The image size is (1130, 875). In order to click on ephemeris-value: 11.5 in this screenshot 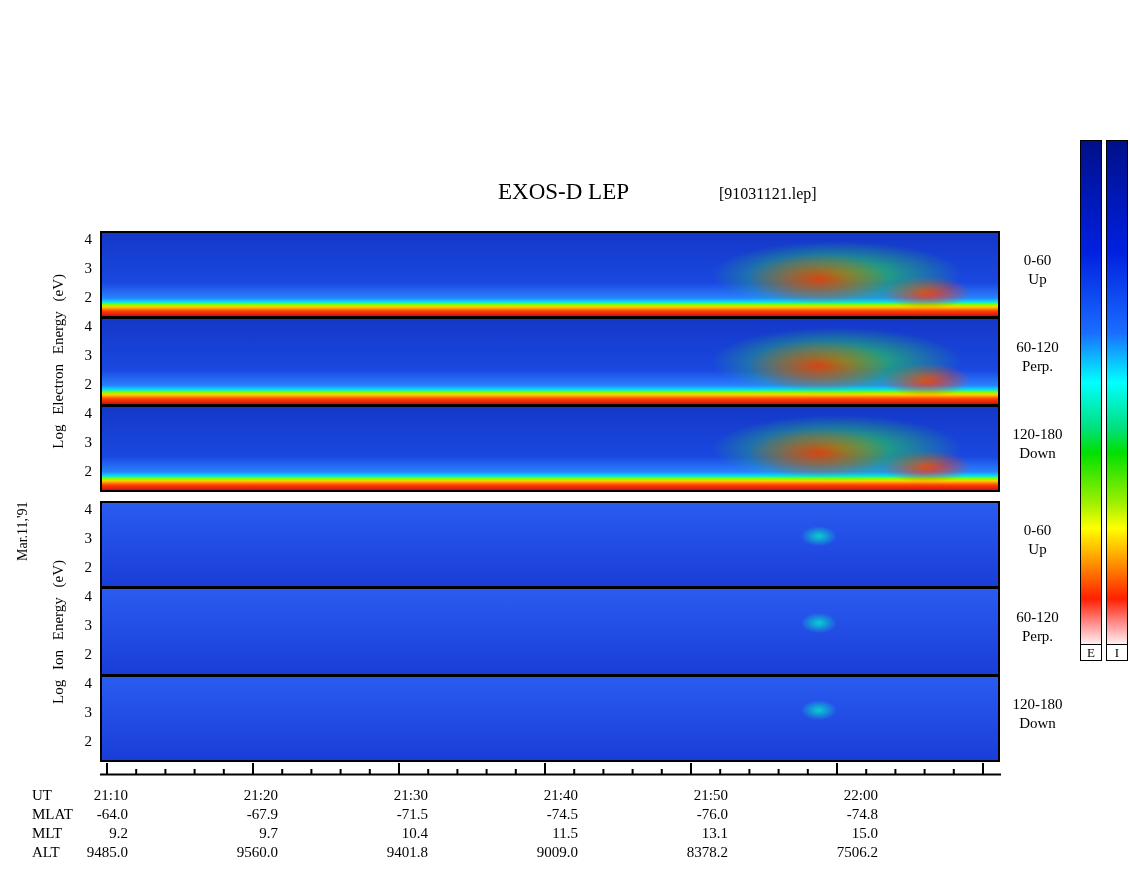, I will do `click(564, 833)`.